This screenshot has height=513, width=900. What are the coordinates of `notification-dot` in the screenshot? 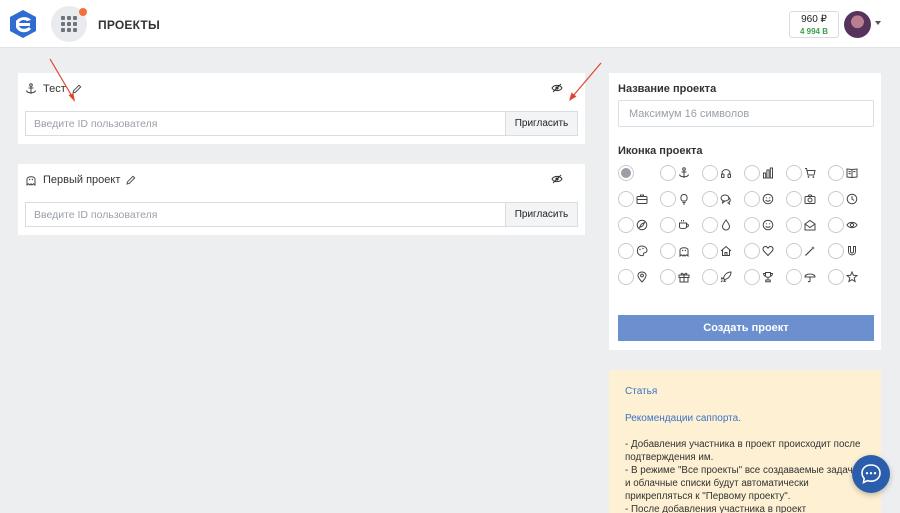 It's located at (83, 12).